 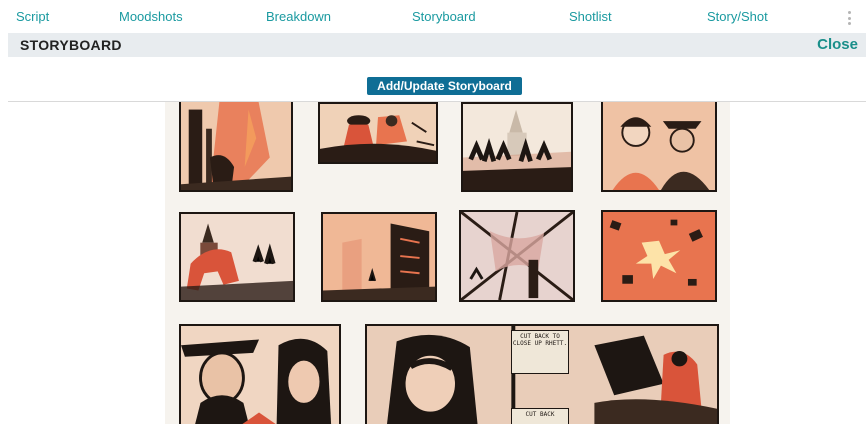 What do you see at coordinates (32, 16) in the screenshot?
I see `tab-script: Script` at bounding box center [32, 16].